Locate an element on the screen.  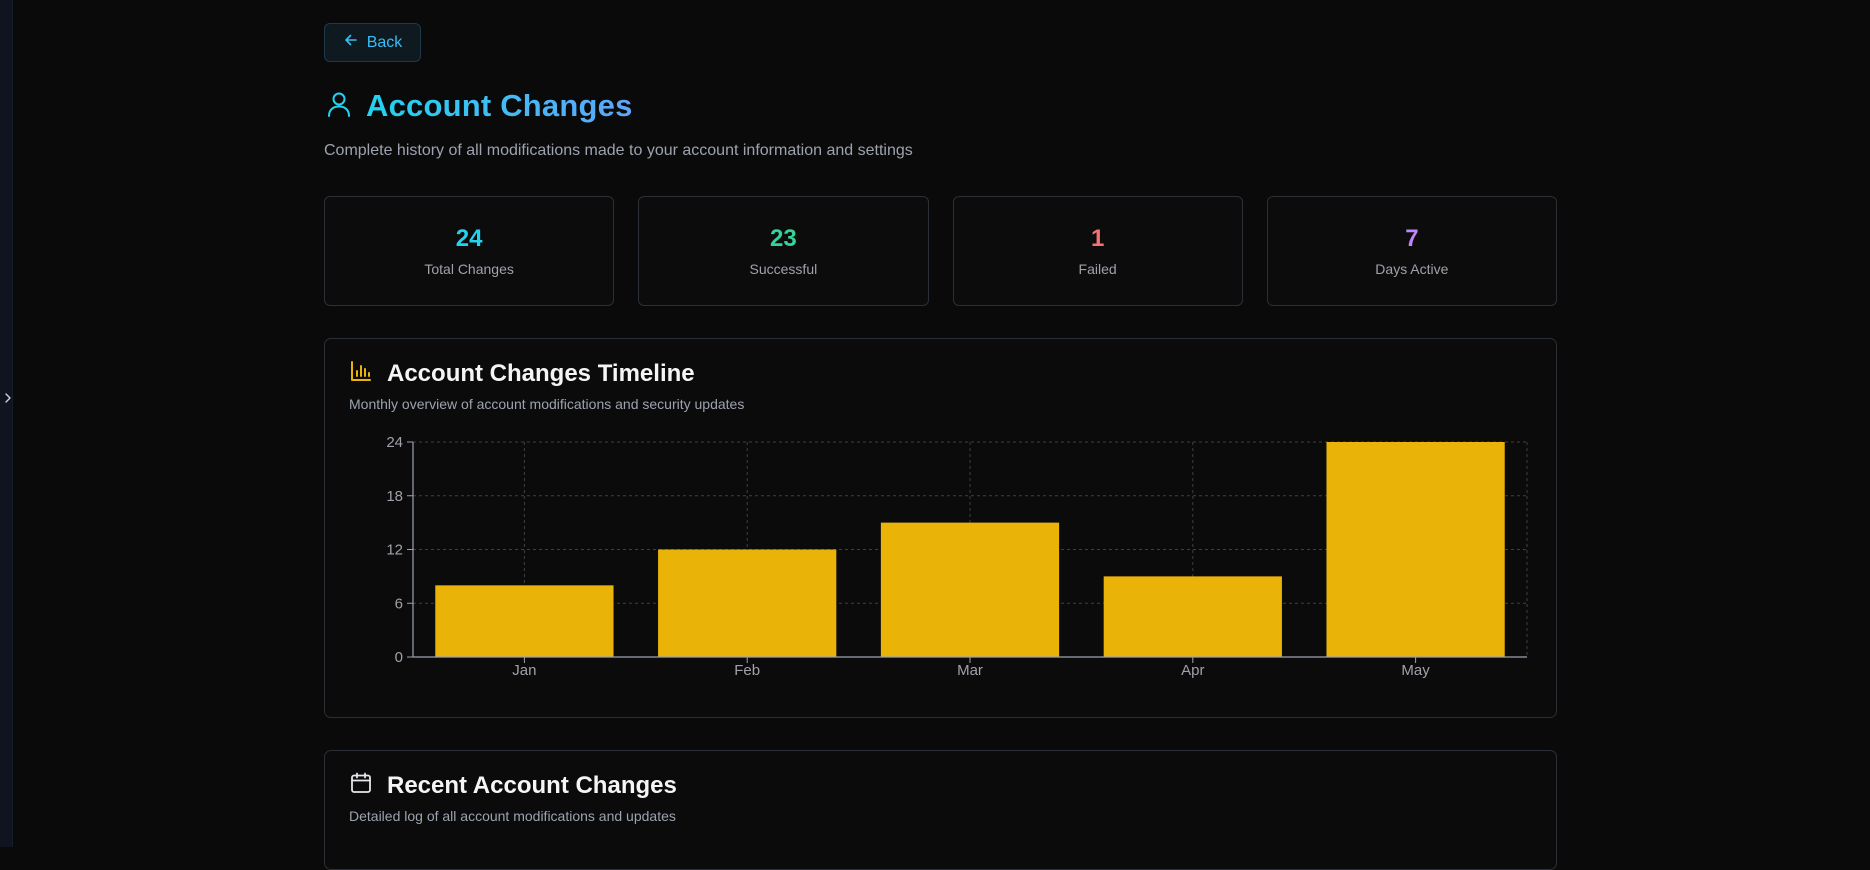
back-button: Back is located at coordinates (372, 42).